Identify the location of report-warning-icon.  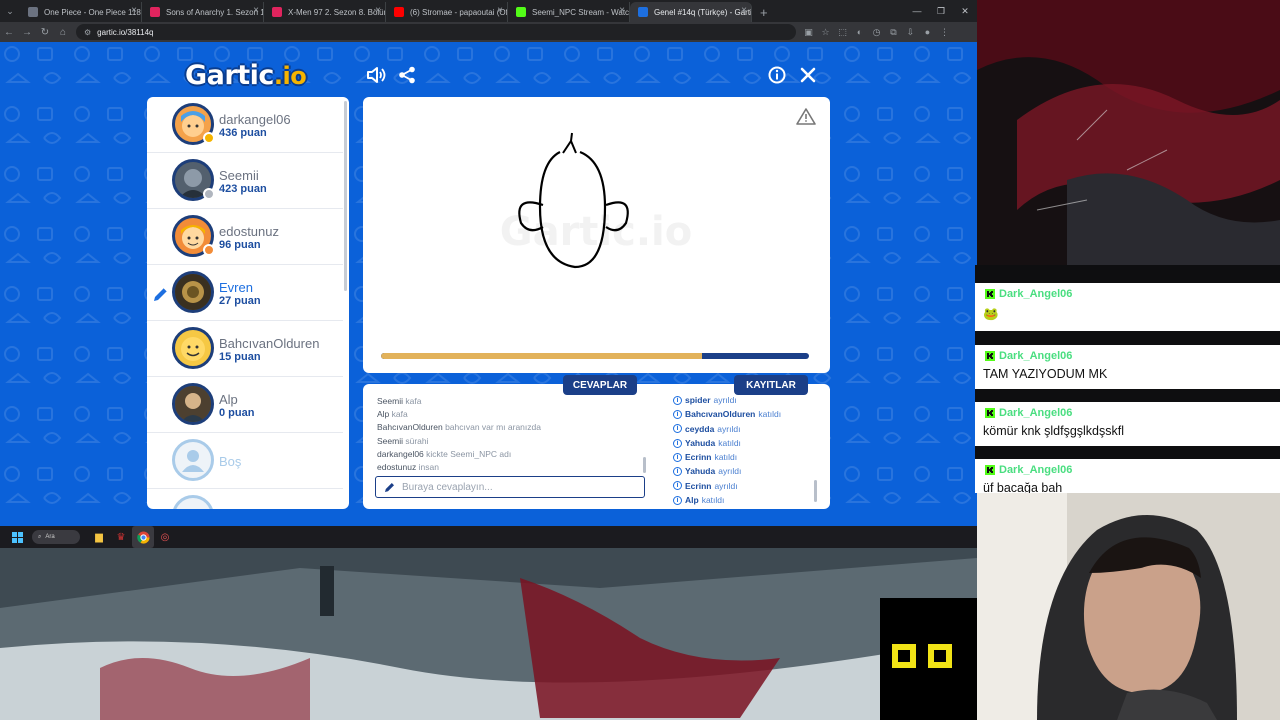
(806, 118).